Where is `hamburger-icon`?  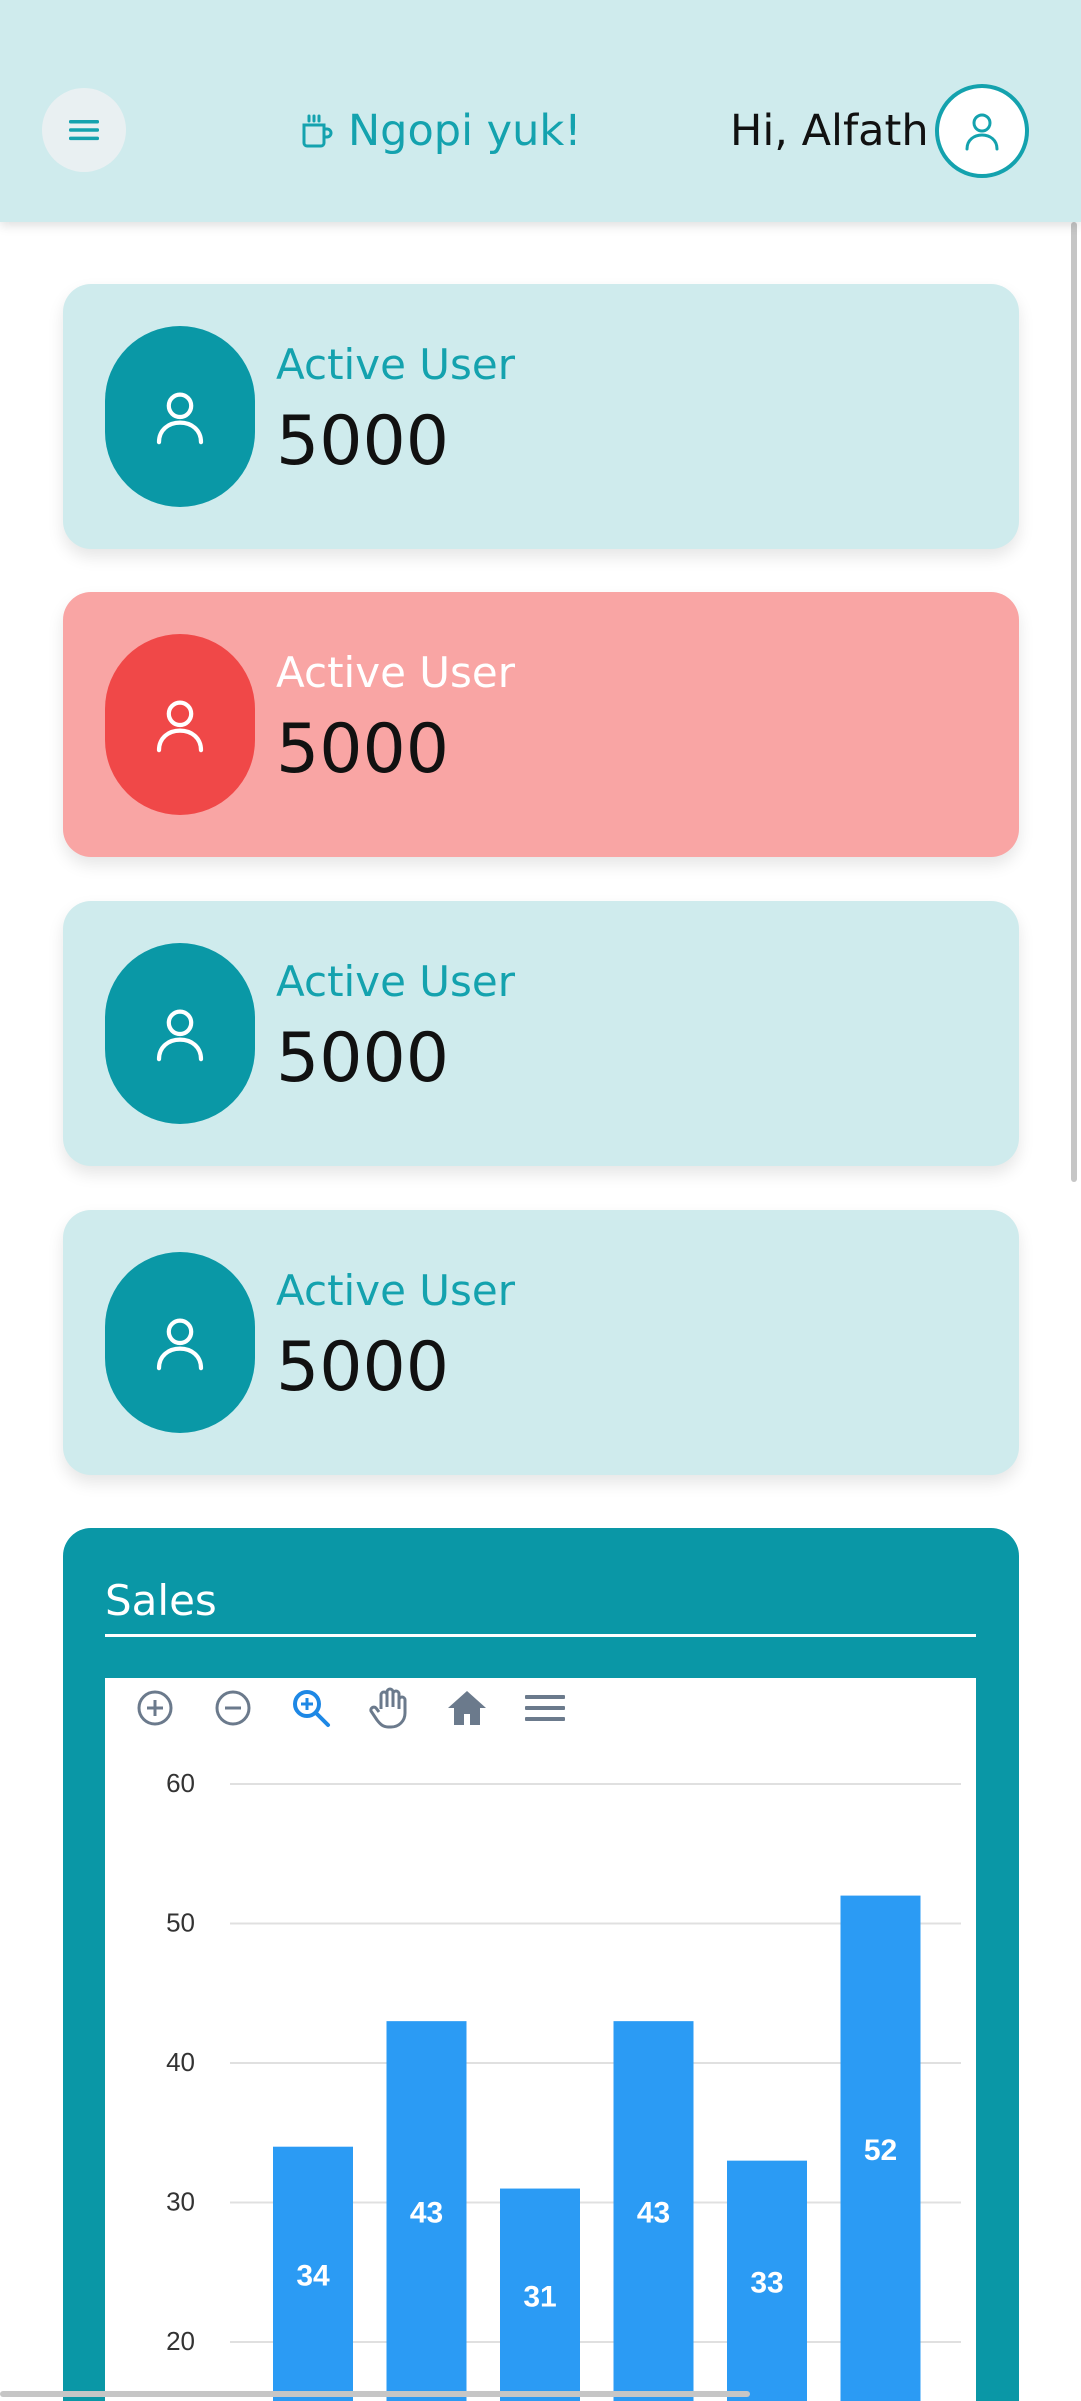
hamburger-icon is located at coordinates (84, 130).